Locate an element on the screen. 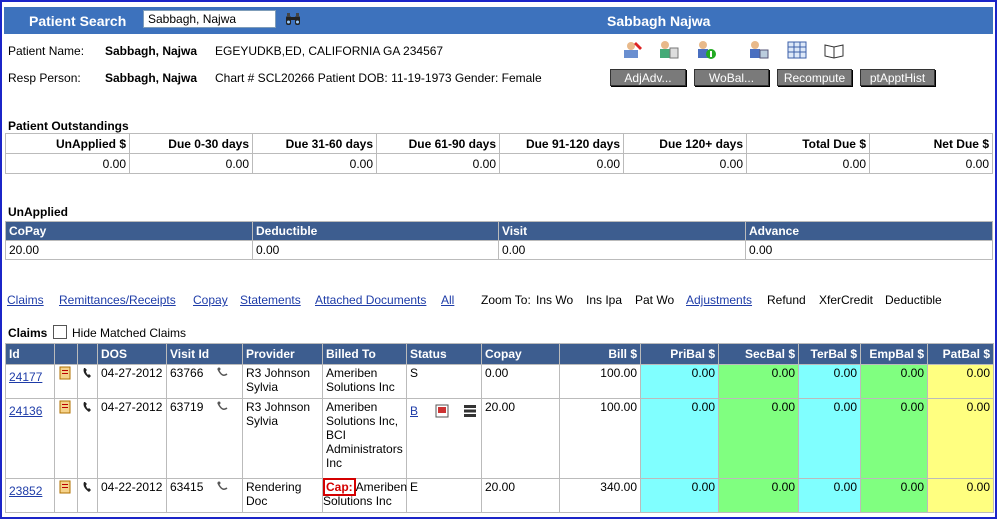  resp-person-label: Resp Person: is located at coordinates (44, 78).